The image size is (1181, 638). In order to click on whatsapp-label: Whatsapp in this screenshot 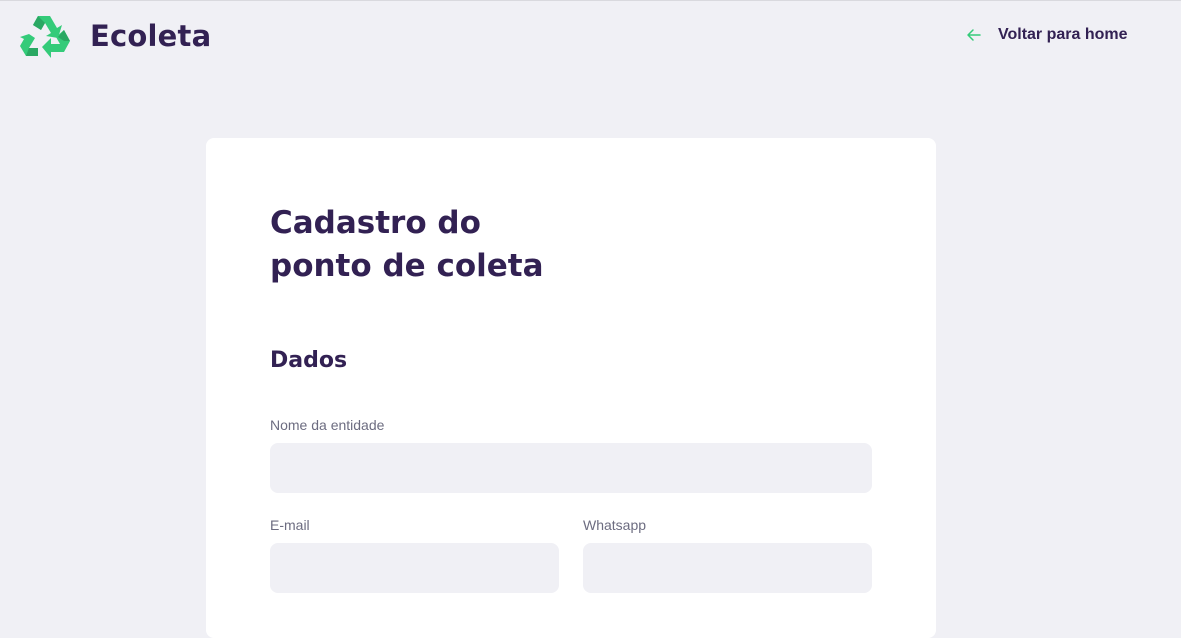, I will do `click(615, 525)`.